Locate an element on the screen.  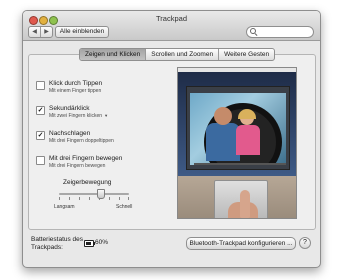
tap-to-click-checkbox is located at coordinates (40, 85).